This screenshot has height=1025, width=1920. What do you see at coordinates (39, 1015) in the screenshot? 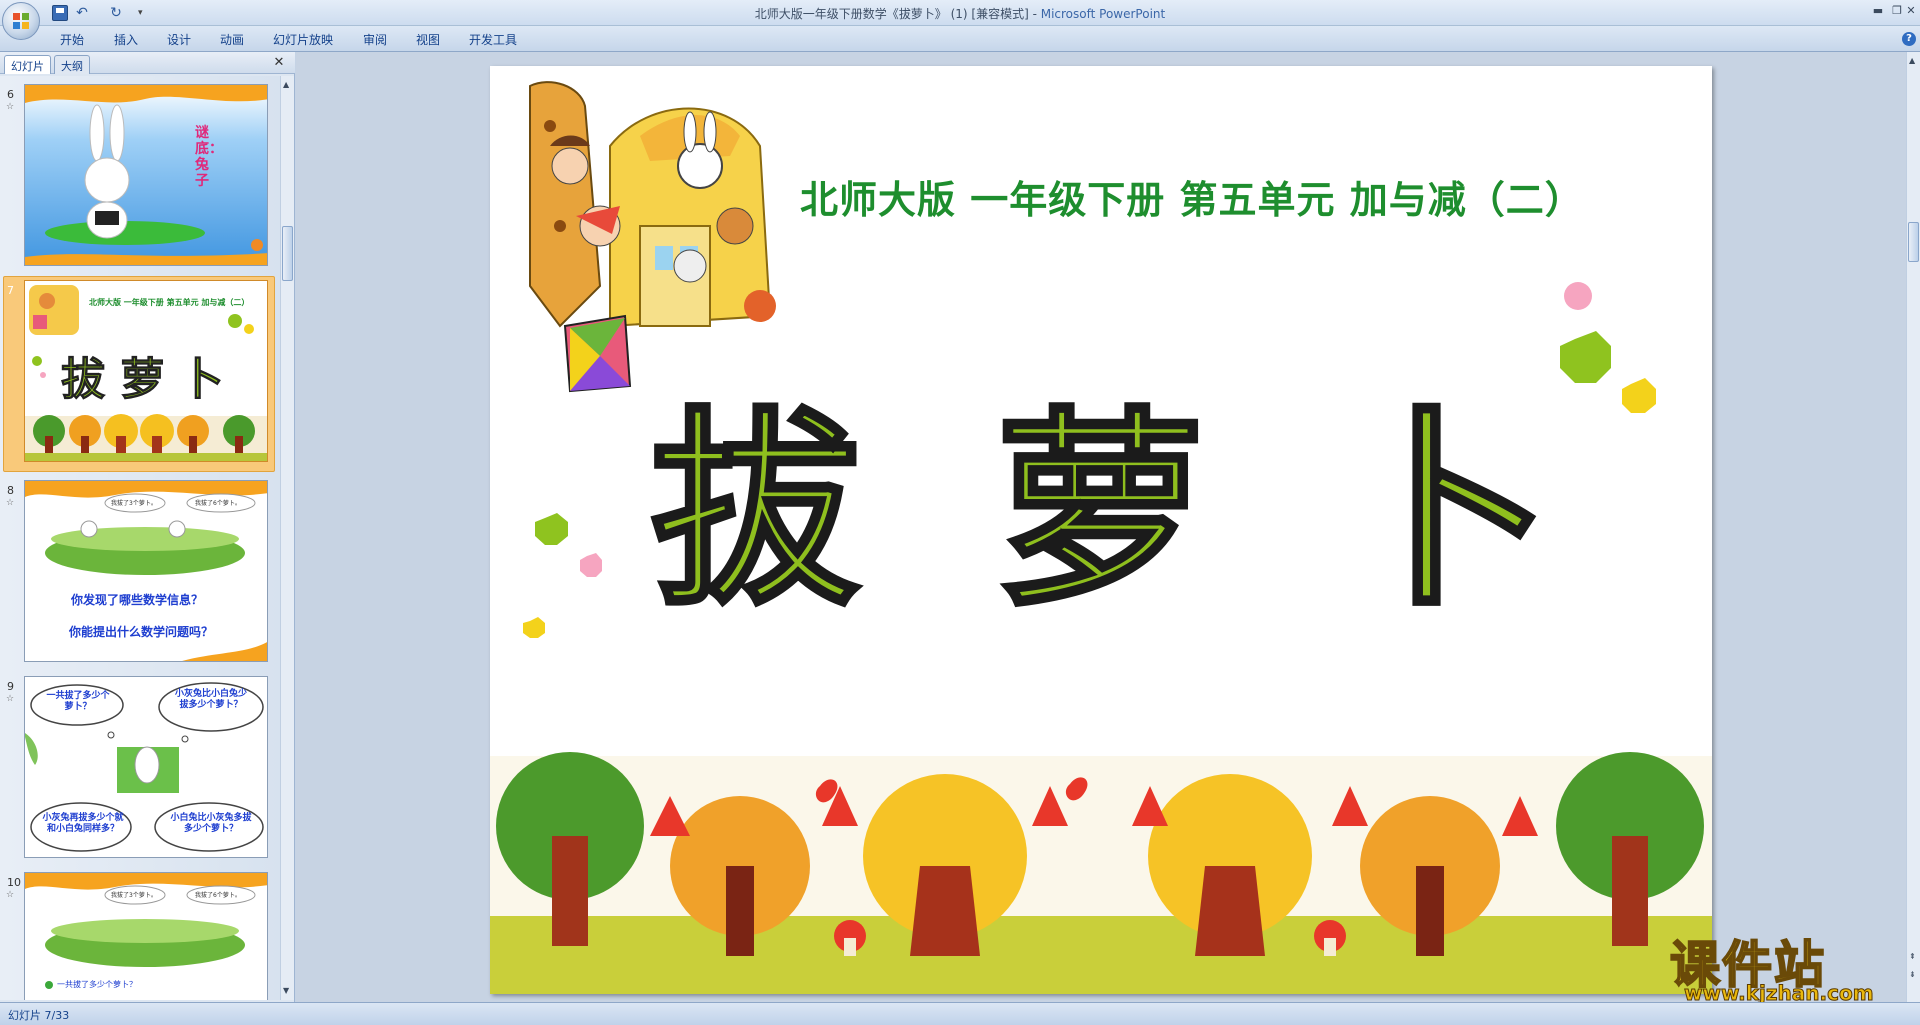
I see `slide-counter: 幻灯片 7/33` at bounding box center [39, 1015].